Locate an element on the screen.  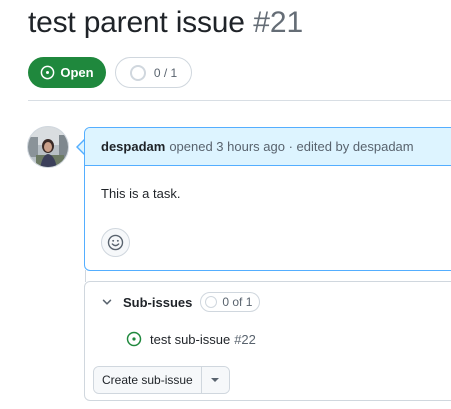
smiley-icon is located at coordinates (115, 242).